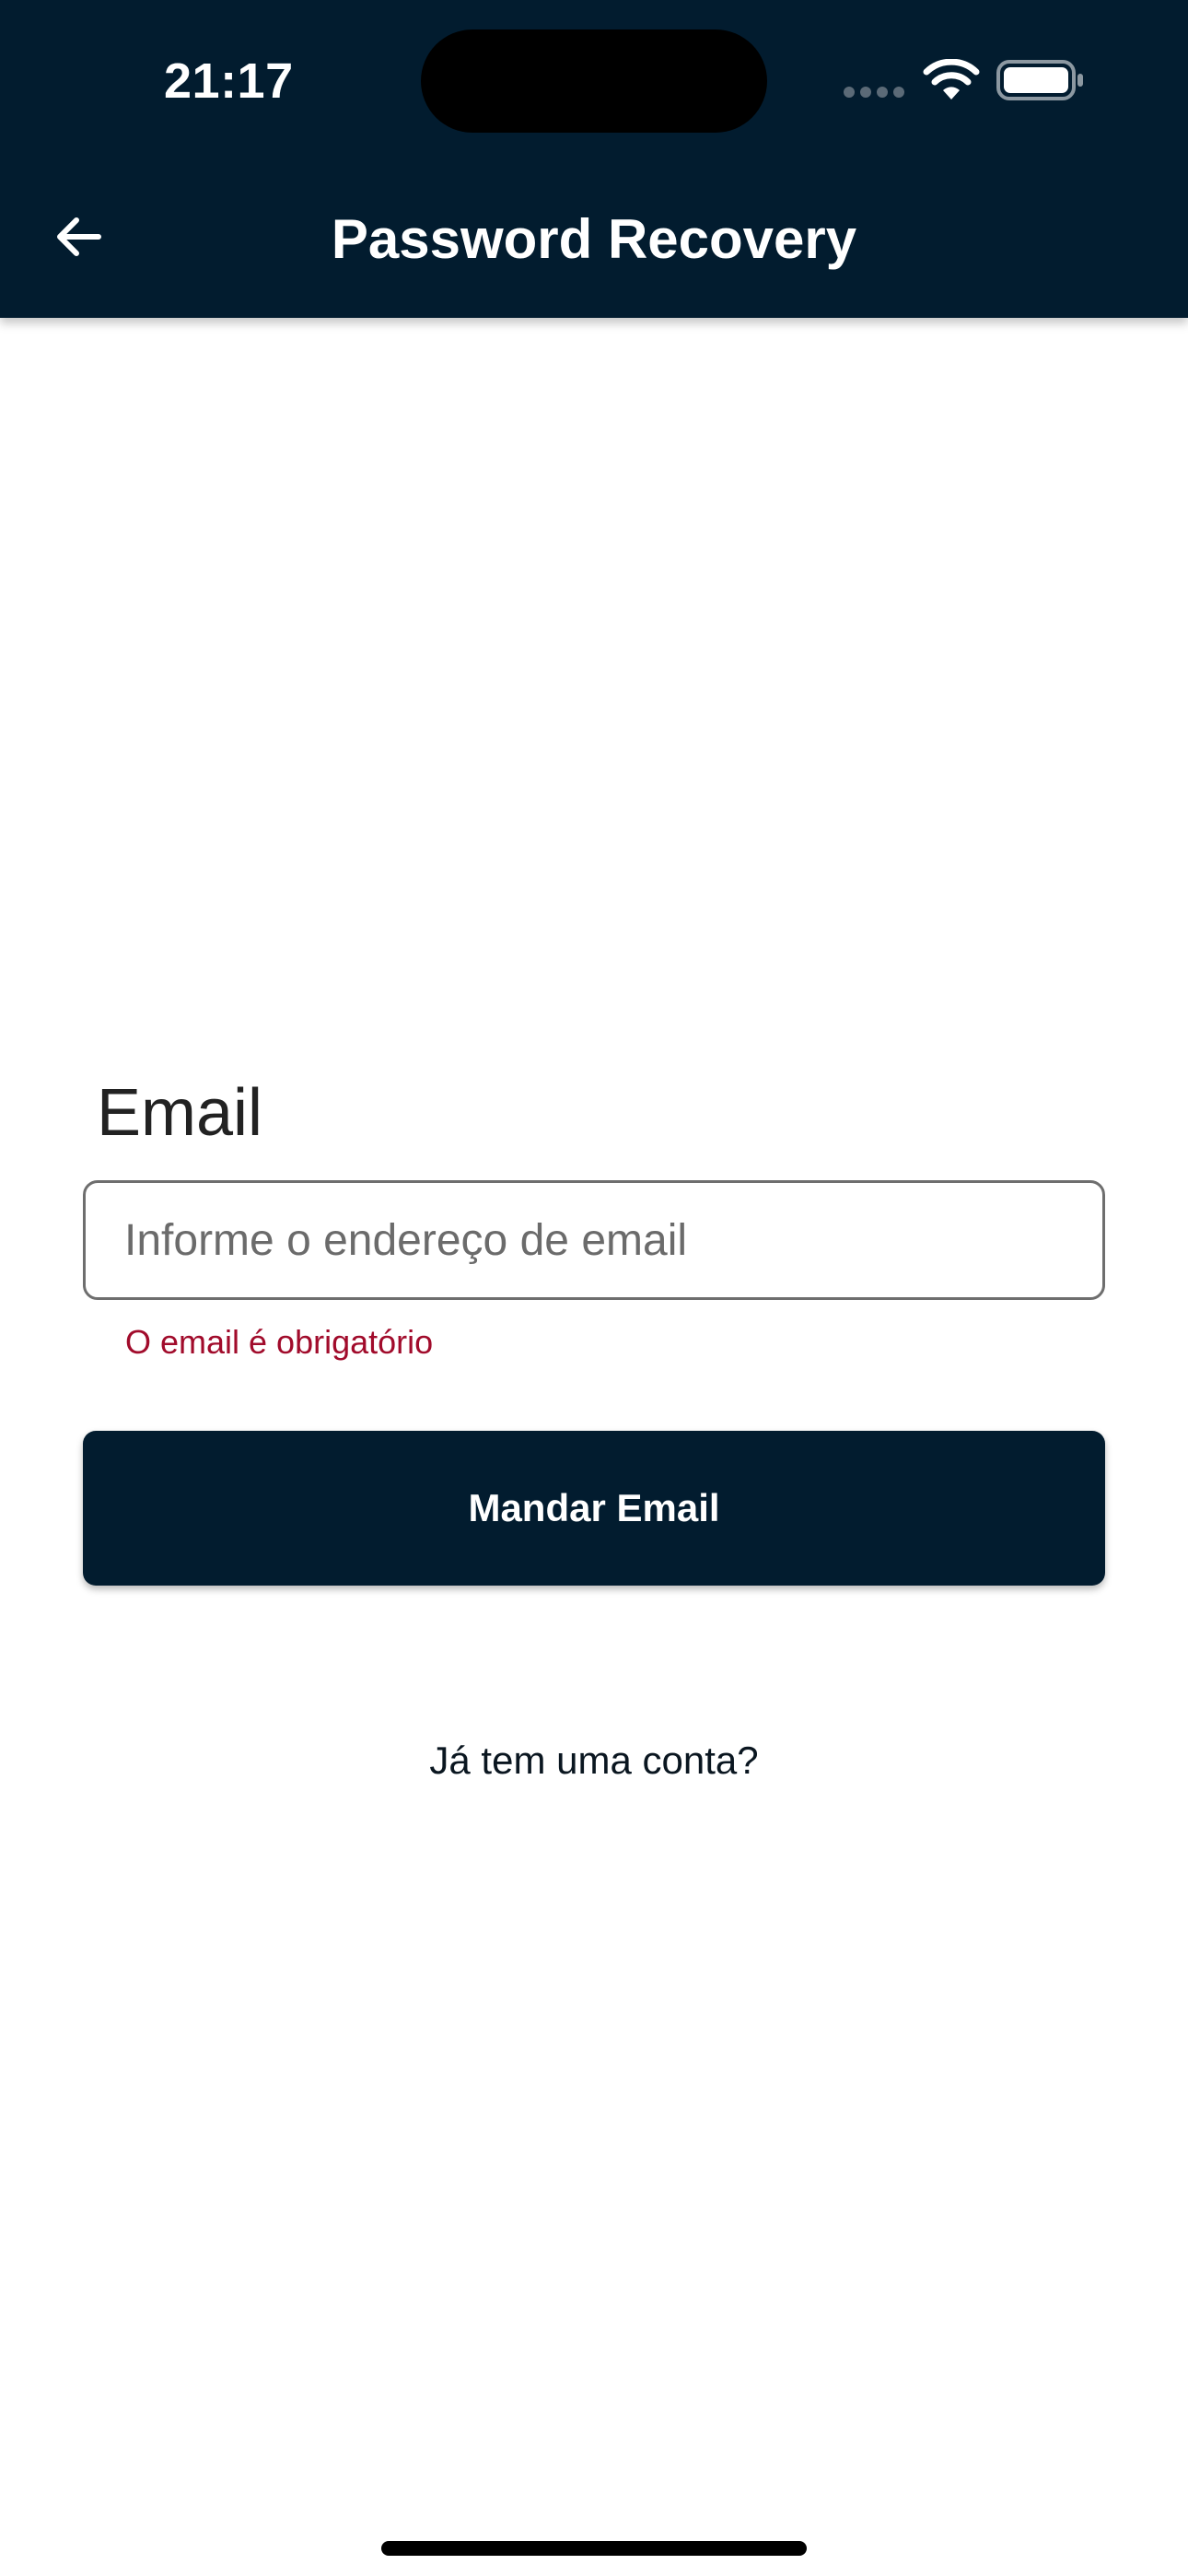 The width and height of the screenshot is (1188, 2576). I want to click on email-label: Email, so click(180, 1113).